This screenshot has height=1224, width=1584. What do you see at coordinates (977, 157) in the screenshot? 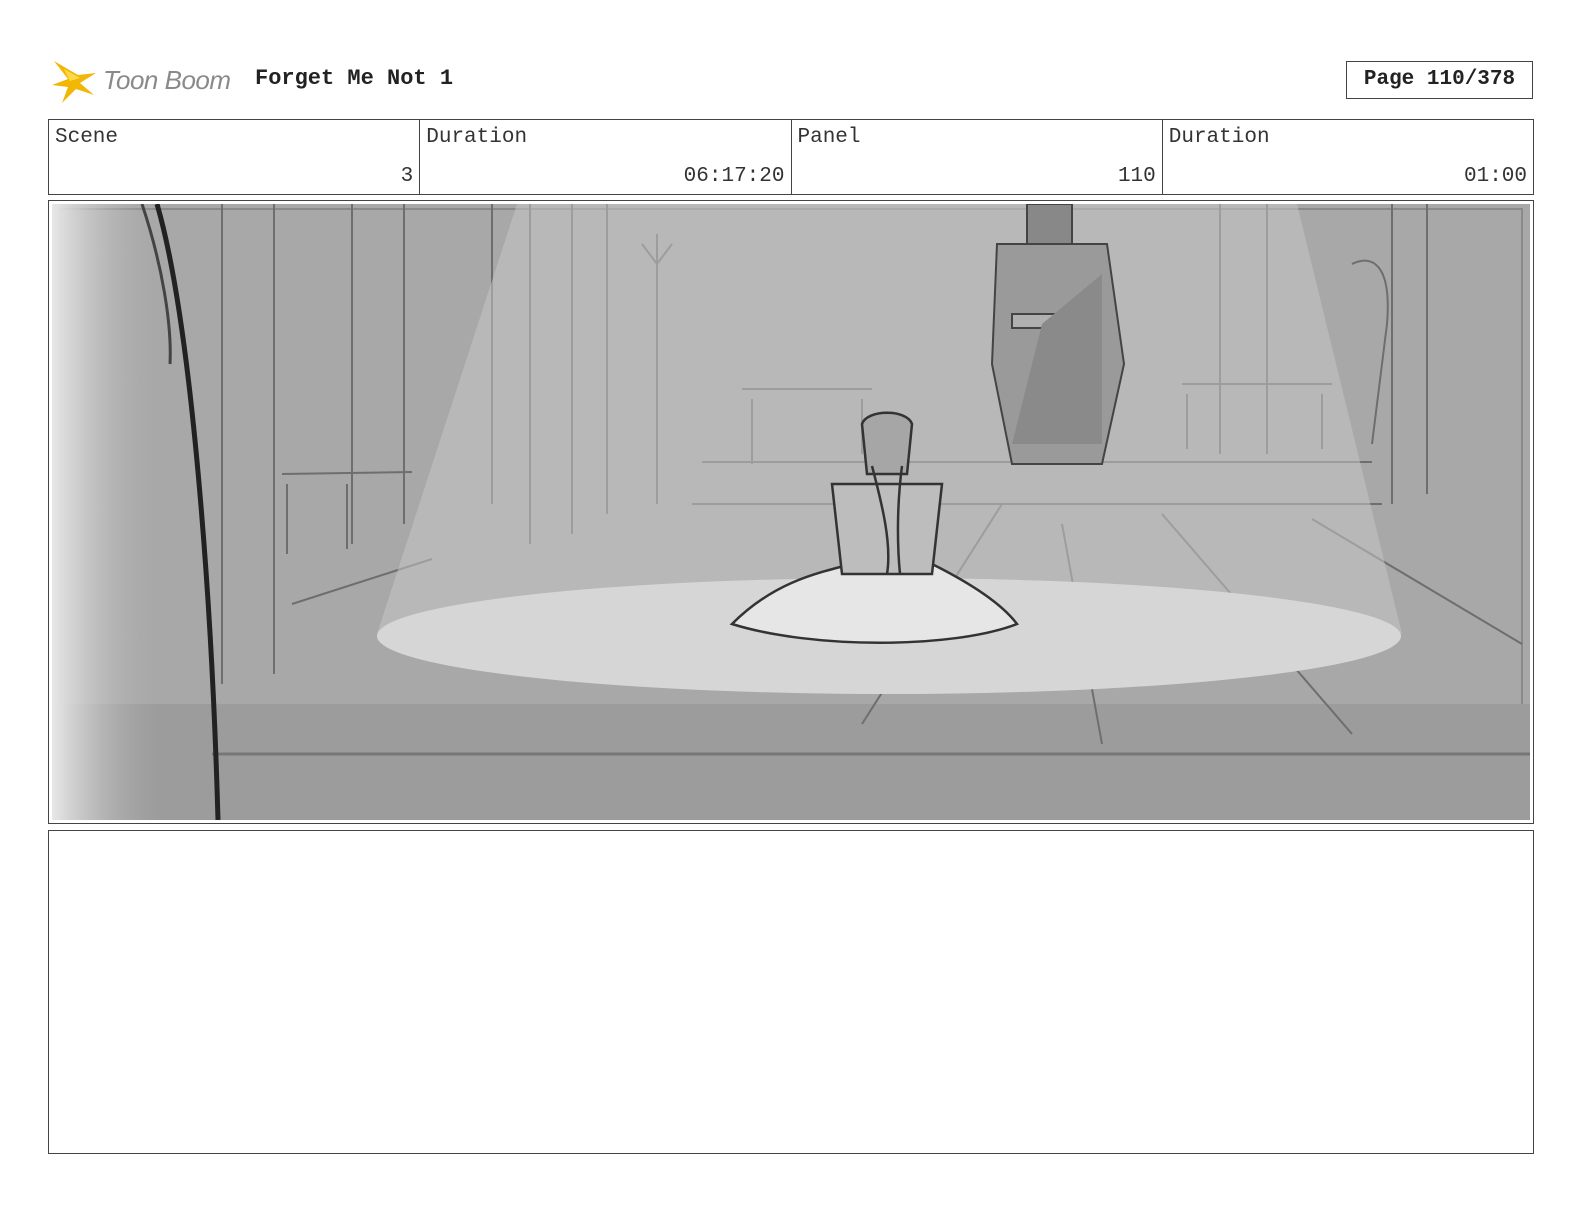
I see `panel-cell: Panel 110` at bounding box center [977, 157].